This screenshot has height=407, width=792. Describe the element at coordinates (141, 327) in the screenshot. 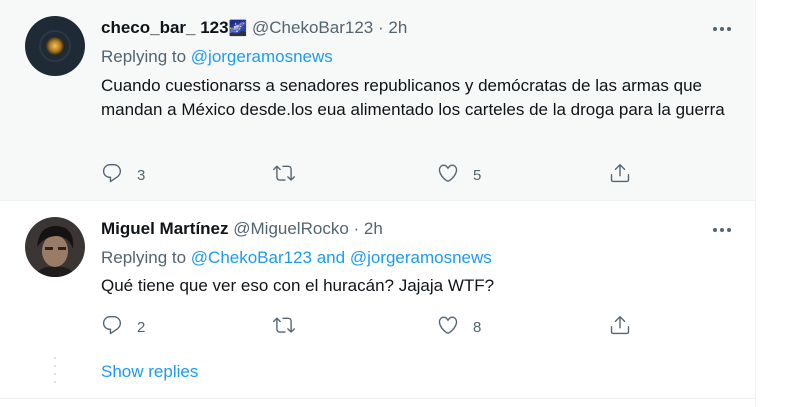

I see `reply-count: 2` at that location.